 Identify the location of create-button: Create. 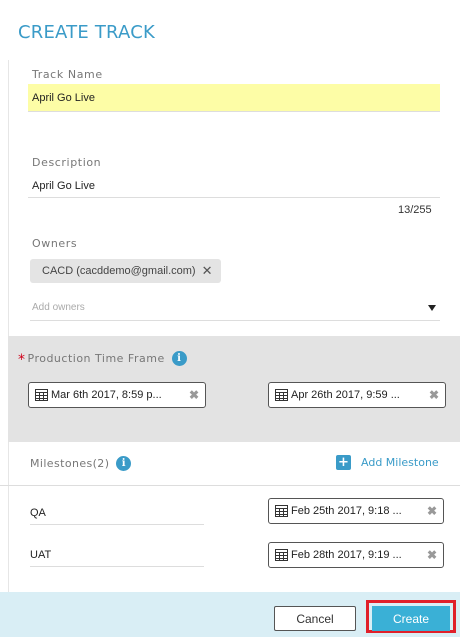
(411, 618).